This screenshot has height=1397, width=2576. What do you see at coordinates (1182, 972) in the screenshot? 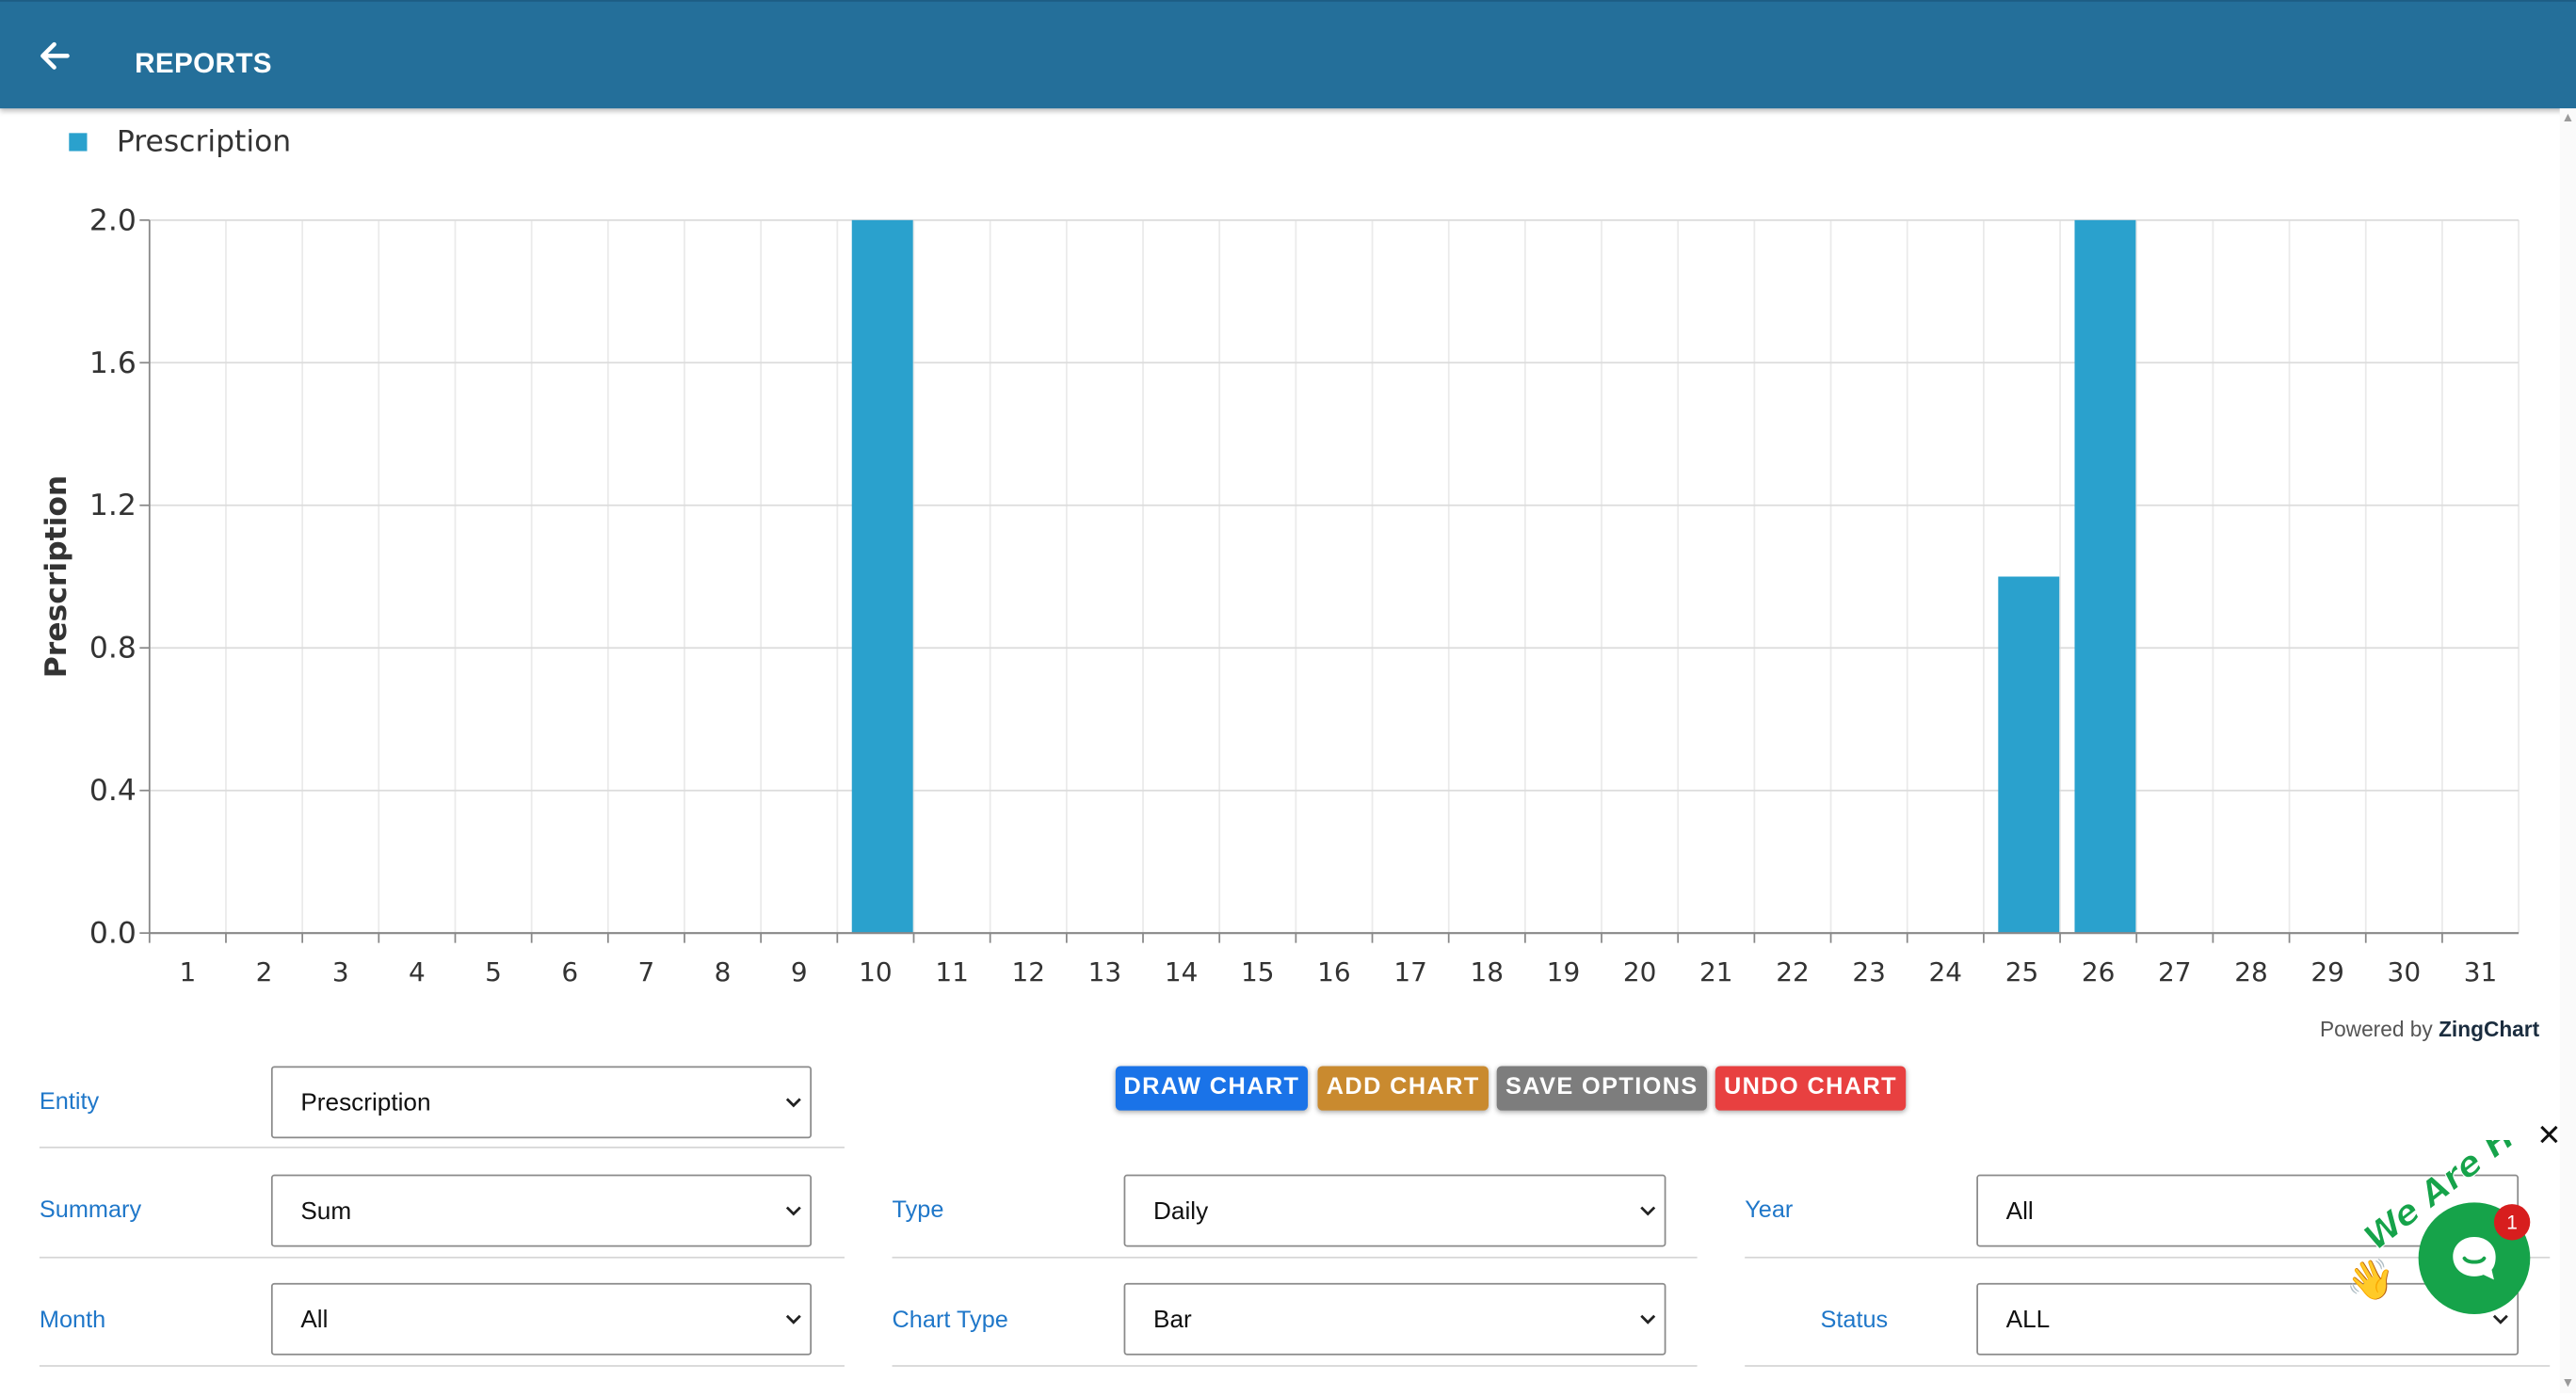
I see `x-tick-label: 14` at bounding box center [1182, 972].